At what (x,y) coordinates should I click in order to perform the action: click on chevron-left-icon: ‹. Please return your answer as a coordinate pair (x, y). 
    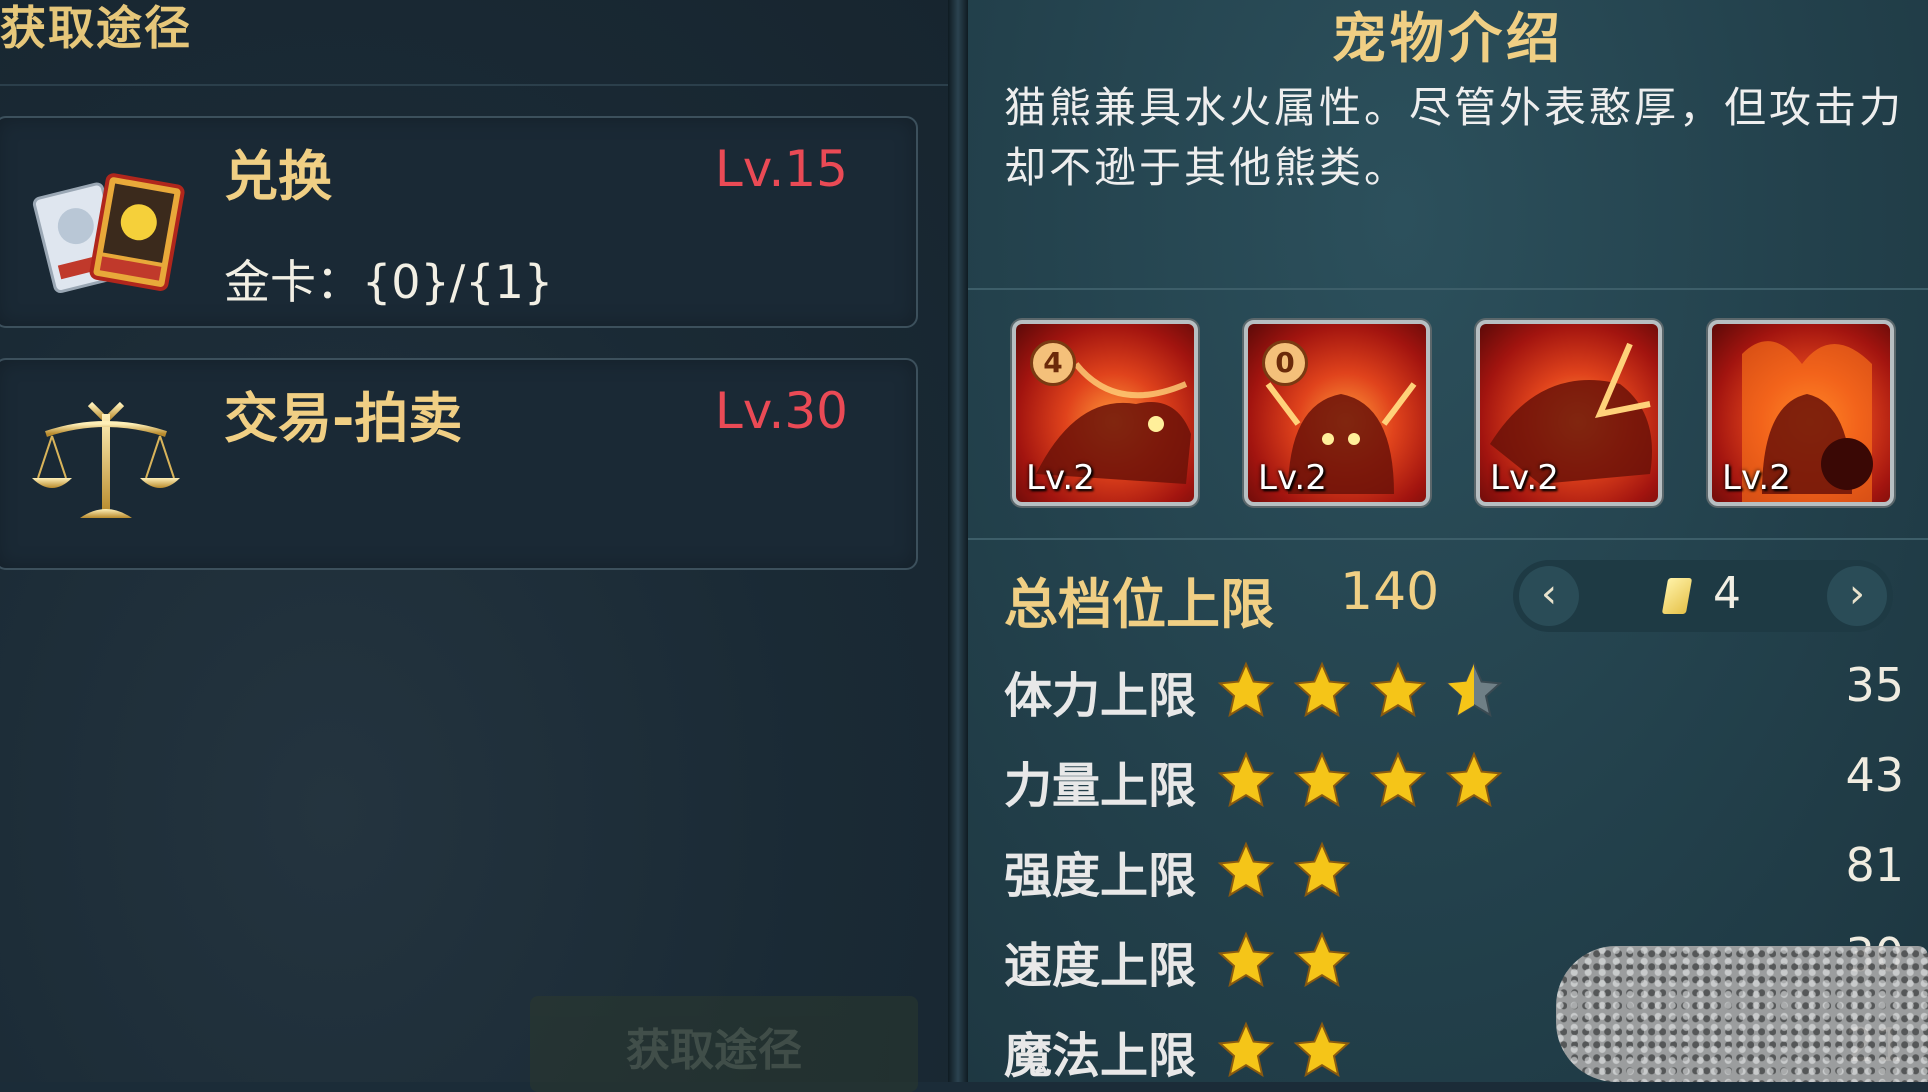
    Looking at the image, I should click on (1549, 596).